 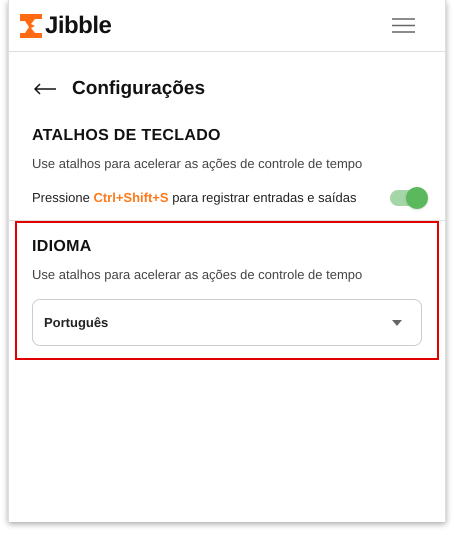 What do you see at coordinates (194, 198) in the screenshot?
I see `shortcut-instruction: Pressione Ctrl+Shift+S para registrar entradas e saídas` at bounding box center [194, 198].